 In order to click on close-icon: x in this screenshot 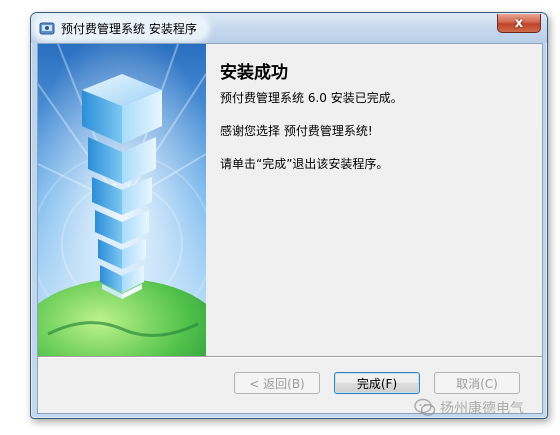, I will do `click(519, 23)`.